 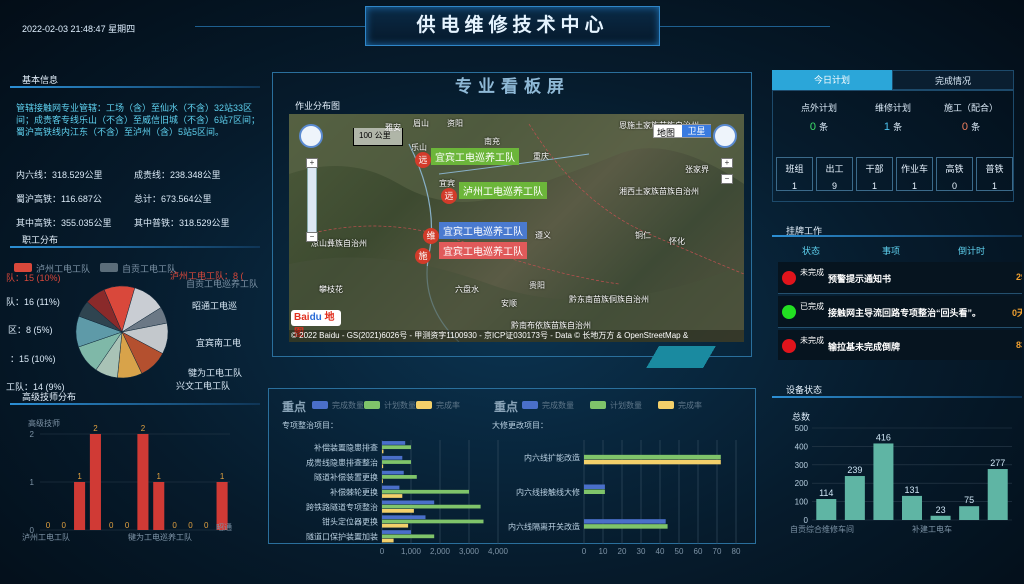 I want to click on task-countdown: 83, so click(x=1018, y=345).